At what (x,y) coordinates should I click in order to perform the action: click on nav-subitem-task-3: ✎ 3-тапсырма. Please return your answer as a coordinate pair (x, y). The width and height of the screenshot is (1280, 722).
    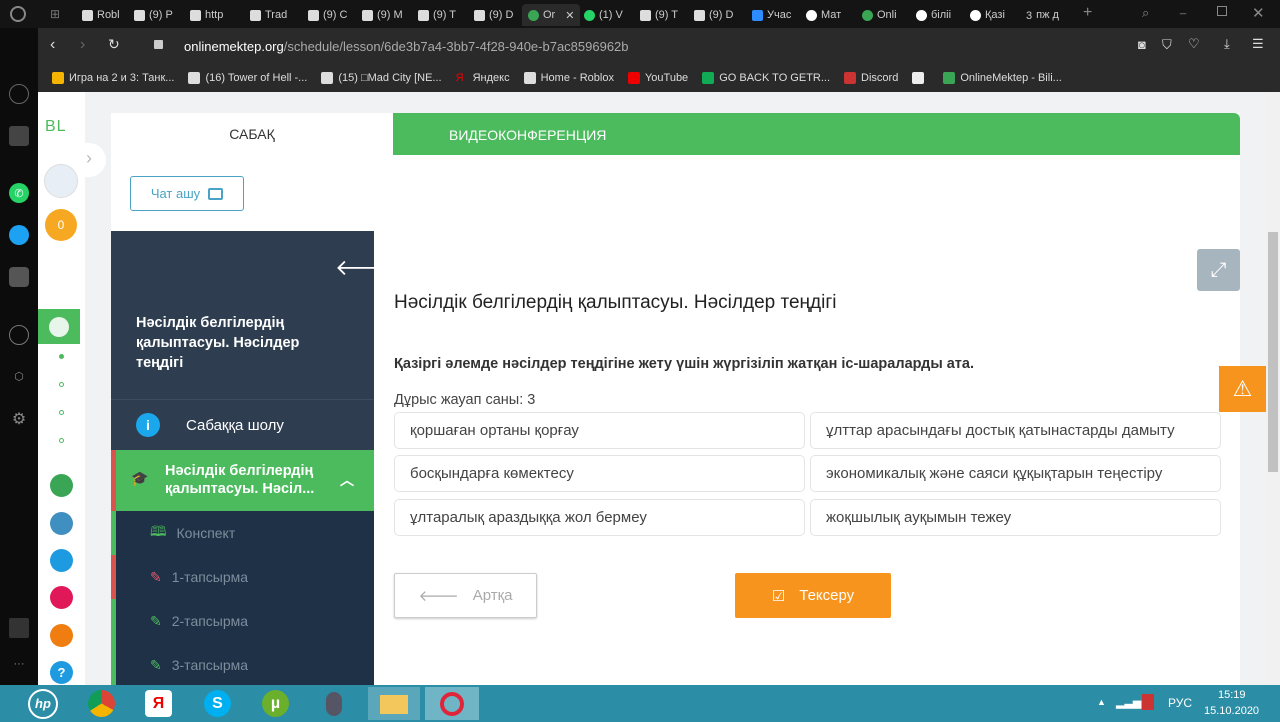
    Looking at the image, I should click on (242, 665).